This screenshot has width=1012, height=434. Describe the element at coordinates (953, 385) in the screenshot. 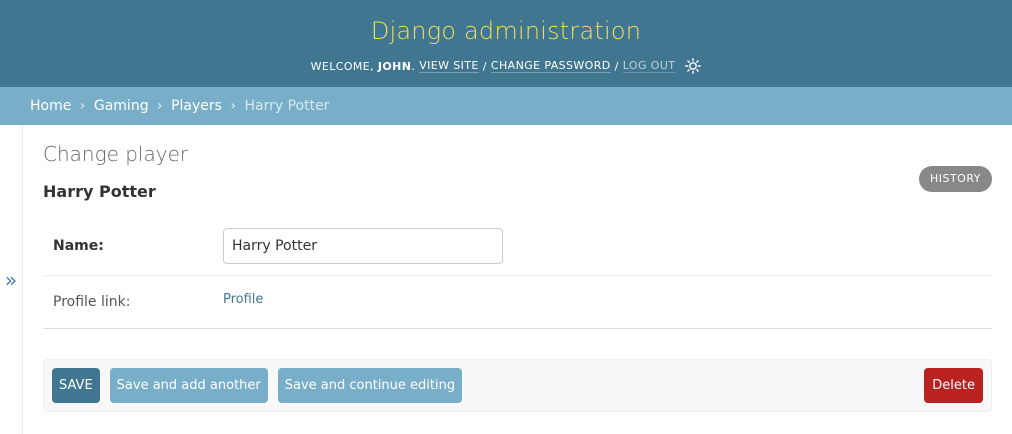

I see `delete-button: Delete` at that location.